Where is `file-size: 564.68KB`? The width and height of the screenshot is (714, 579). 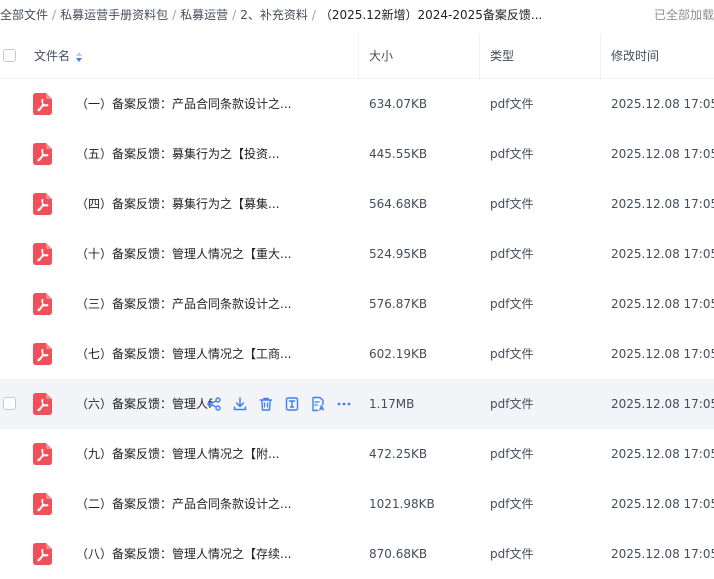
file-size: 564.68KB is located at coordinates (398, 204).